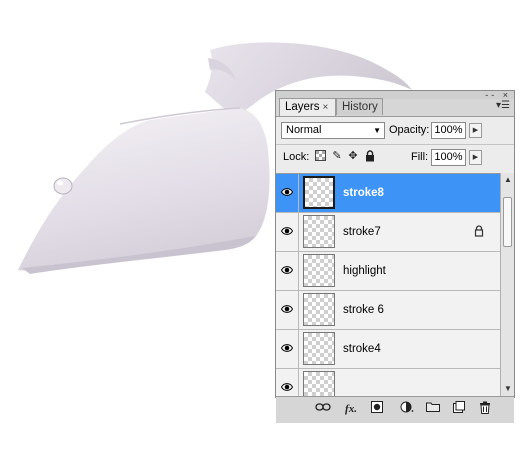 The width and height of the screenshot is (530, 455). Describe the element at coordinates (363, 193) in the screenshot. I see `layer-name: stroke8` at that location.